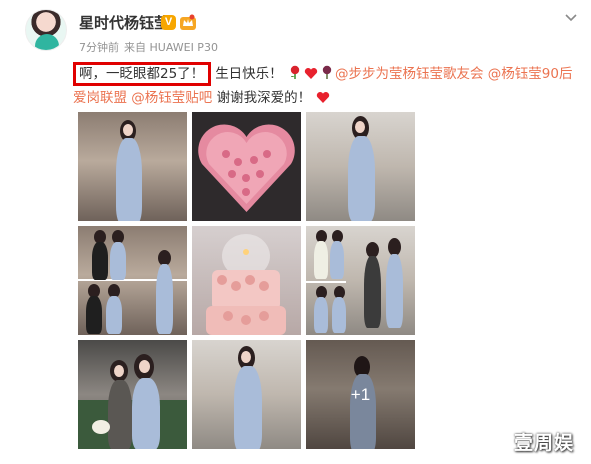 The width and height of the screenshot is (591, 464). I want to click on post-meta: 7分钟前 来自 HUAWEI P30, so click(151, 47).